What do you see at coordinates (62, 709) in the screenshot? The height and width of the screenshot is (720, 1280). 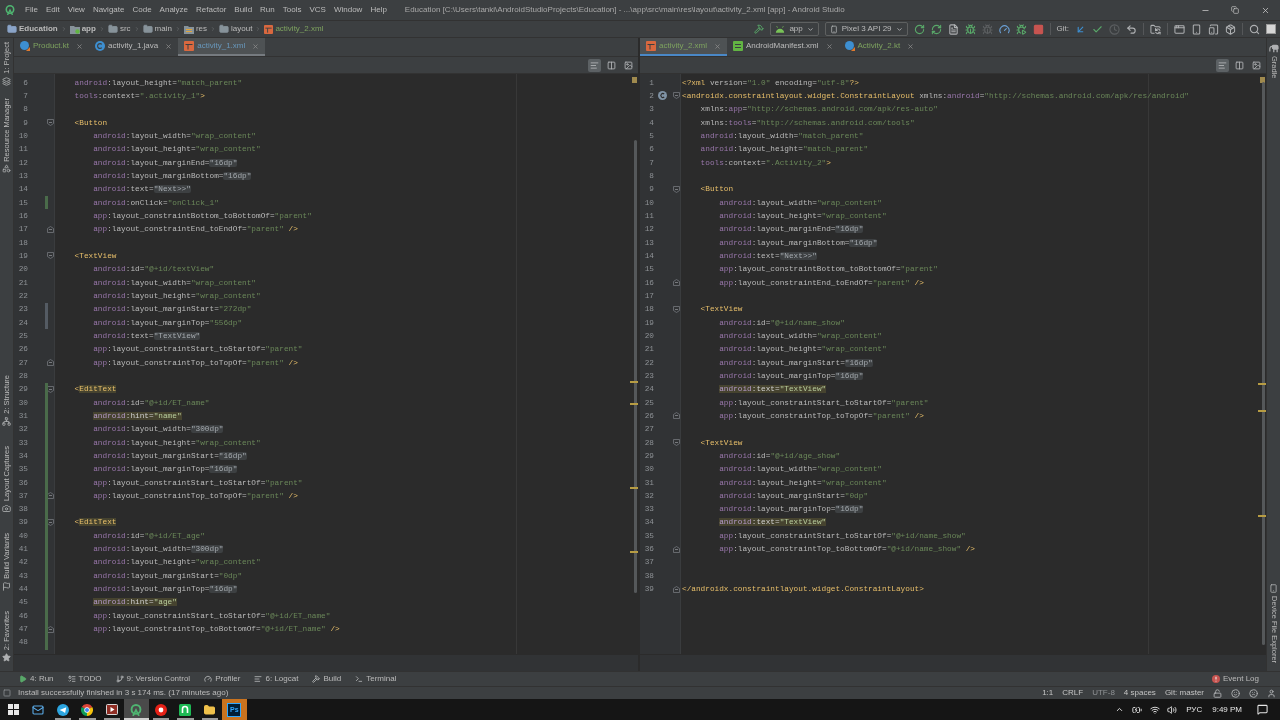 I see `paper-plane-icon` at bounding box center [62, 709].